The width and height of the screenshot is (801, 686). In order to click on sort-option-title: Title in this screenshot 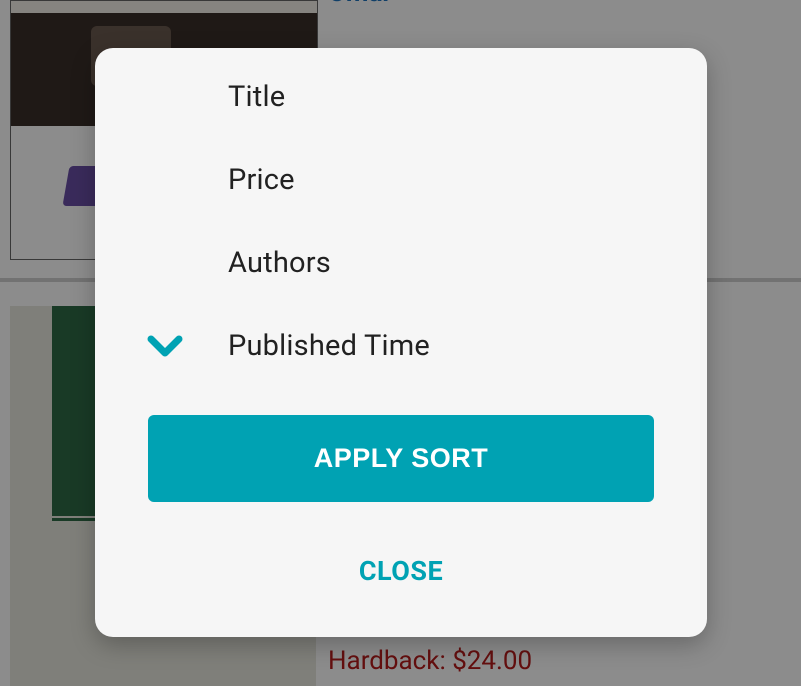, I will do `click(401, 96)`.